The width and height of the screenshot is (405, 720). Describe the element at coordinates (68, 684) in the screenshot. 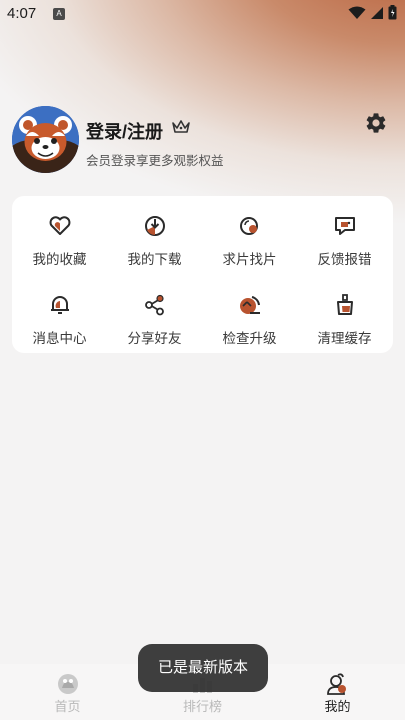

I see `home-icon` at that location.